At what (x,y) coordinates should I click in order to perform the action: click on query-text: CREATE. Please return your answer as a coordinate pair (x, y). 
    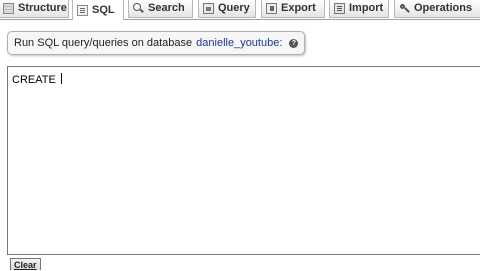
    Looking at the image, I should click on (35, 80).